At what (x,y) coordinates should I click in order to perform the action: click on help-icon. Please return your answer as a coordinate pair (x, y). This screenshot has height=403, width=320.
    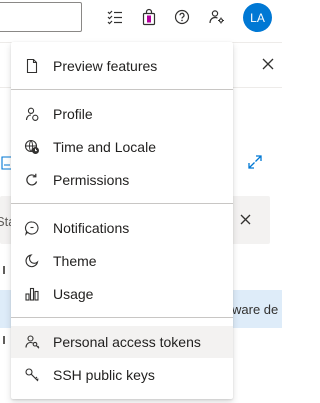
    Looking at the image, I should click on (182, 17).